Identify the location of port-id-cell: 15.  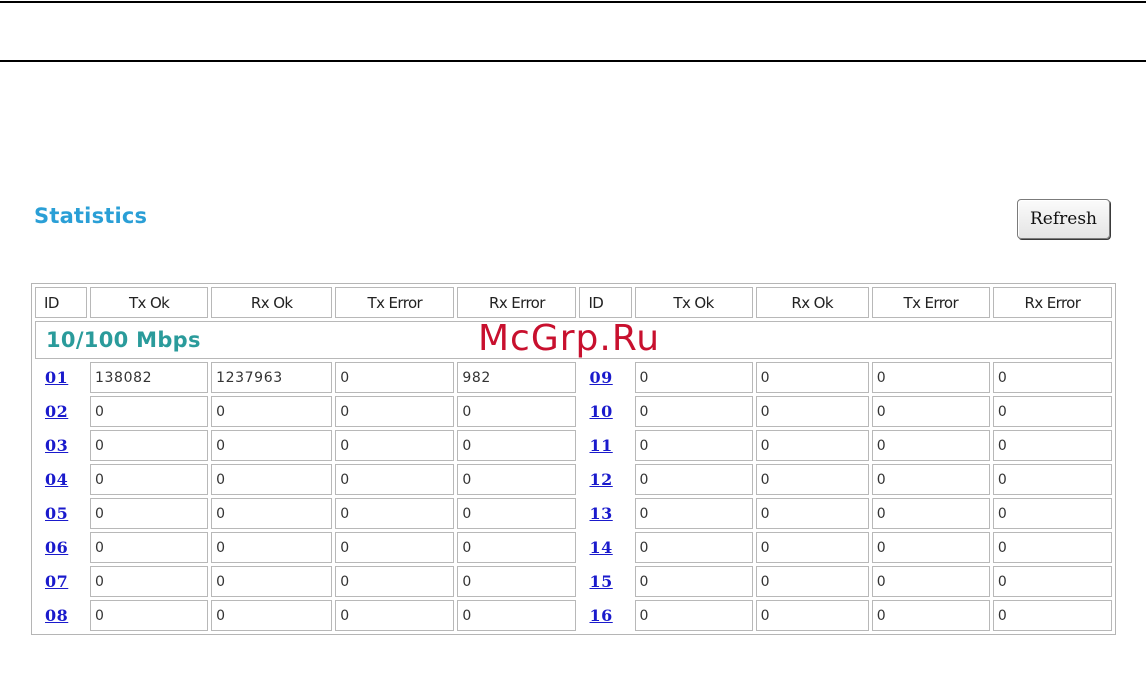
(605, 581).